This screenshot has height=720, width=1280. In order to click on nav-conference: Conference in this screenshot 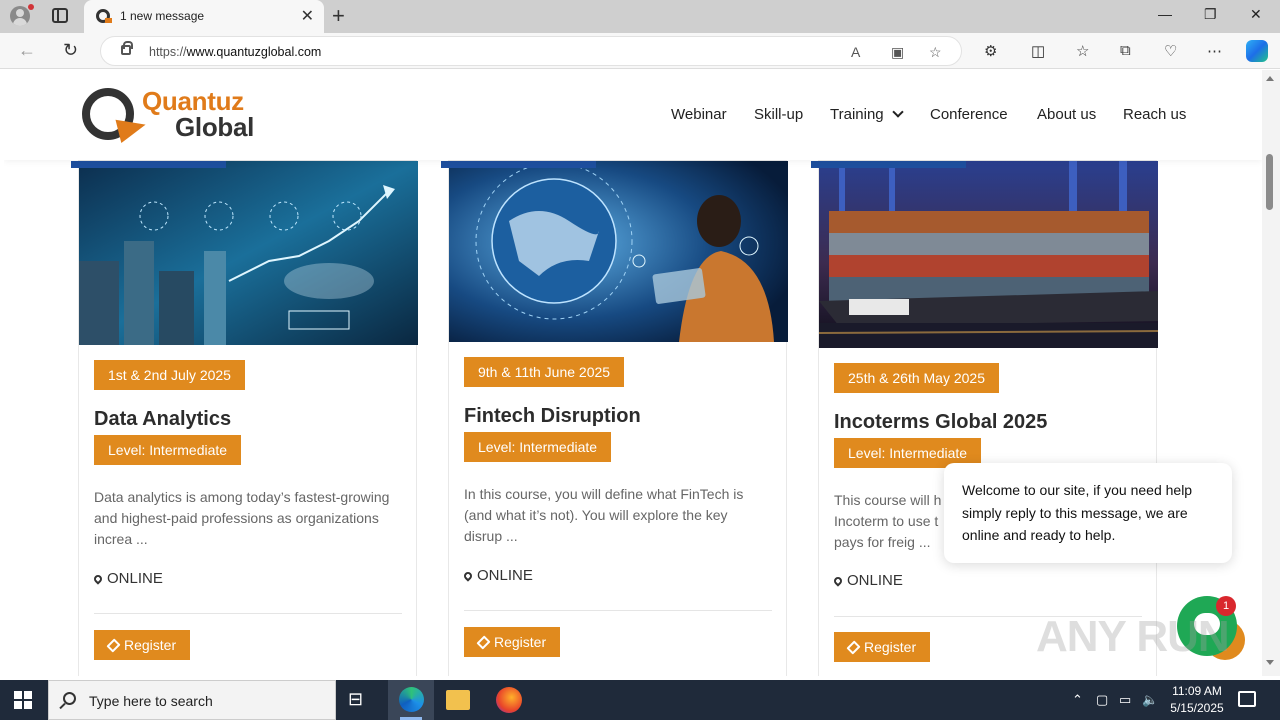, I will do `click(969, 114)`.